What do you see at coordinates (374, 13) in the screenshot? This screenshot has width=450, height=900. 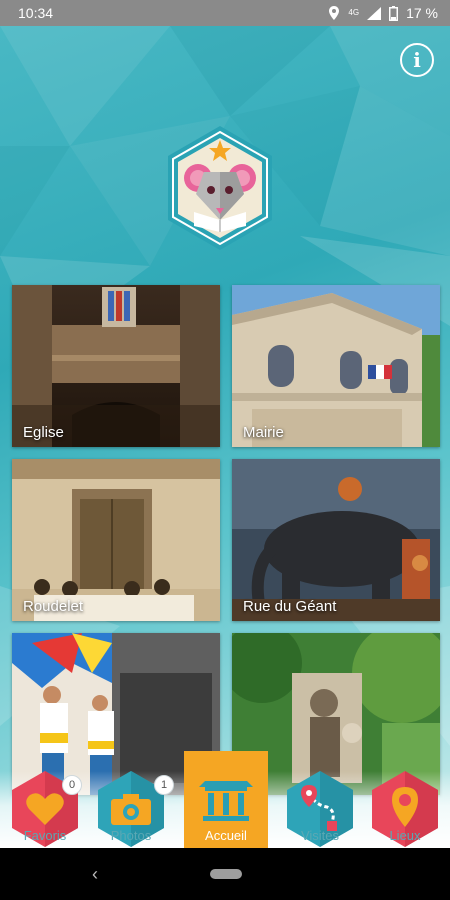 I see `signal-icon` at bounding box center [374, 13].